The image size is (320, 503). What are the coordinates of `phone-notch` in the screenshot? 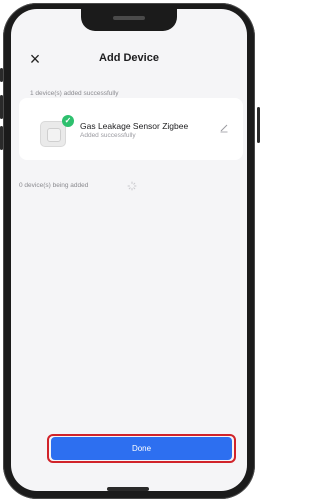 It's located at (129, 20).